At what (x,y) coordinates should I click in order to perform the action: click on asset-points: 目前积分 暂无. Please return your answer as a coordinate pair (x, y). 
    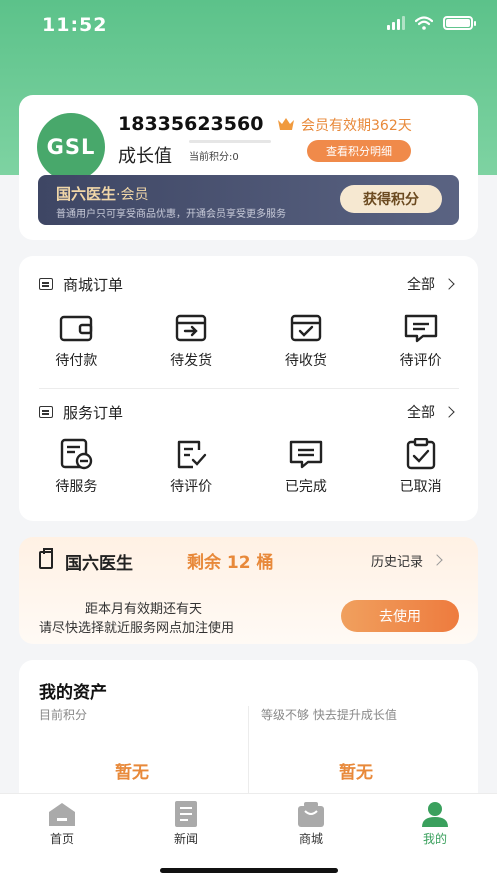
    Looking at the image, I should click on (139, 756).